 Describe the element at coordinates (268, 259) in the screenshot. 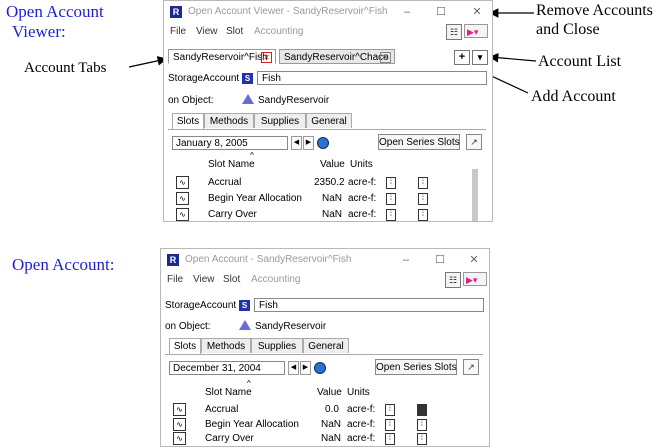

I see `window-title: Open Account - SandyReservoir^Fish` at that location.